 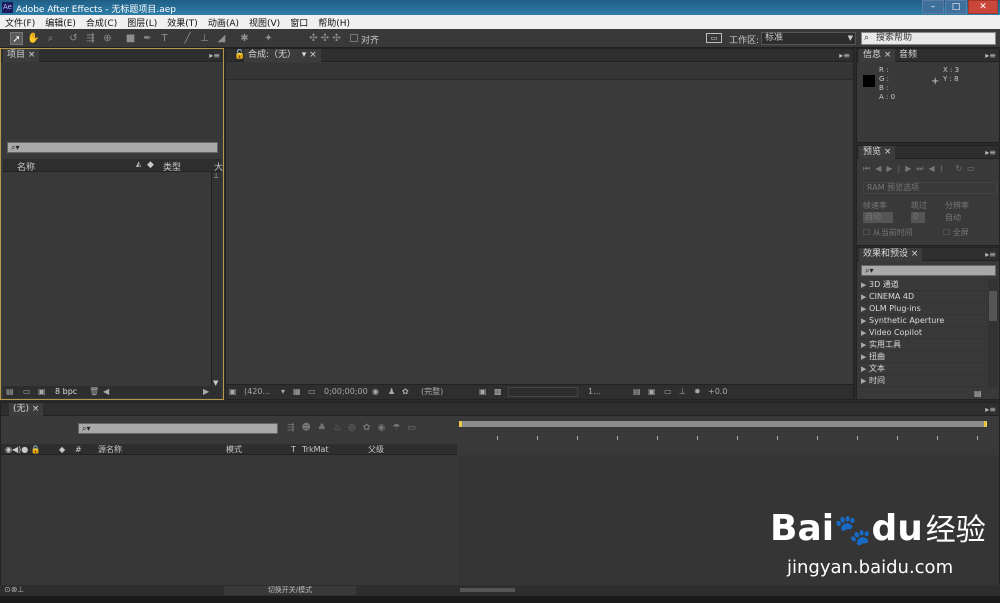 I want to click on effects-scrollbar, so click(x=993, y=333).